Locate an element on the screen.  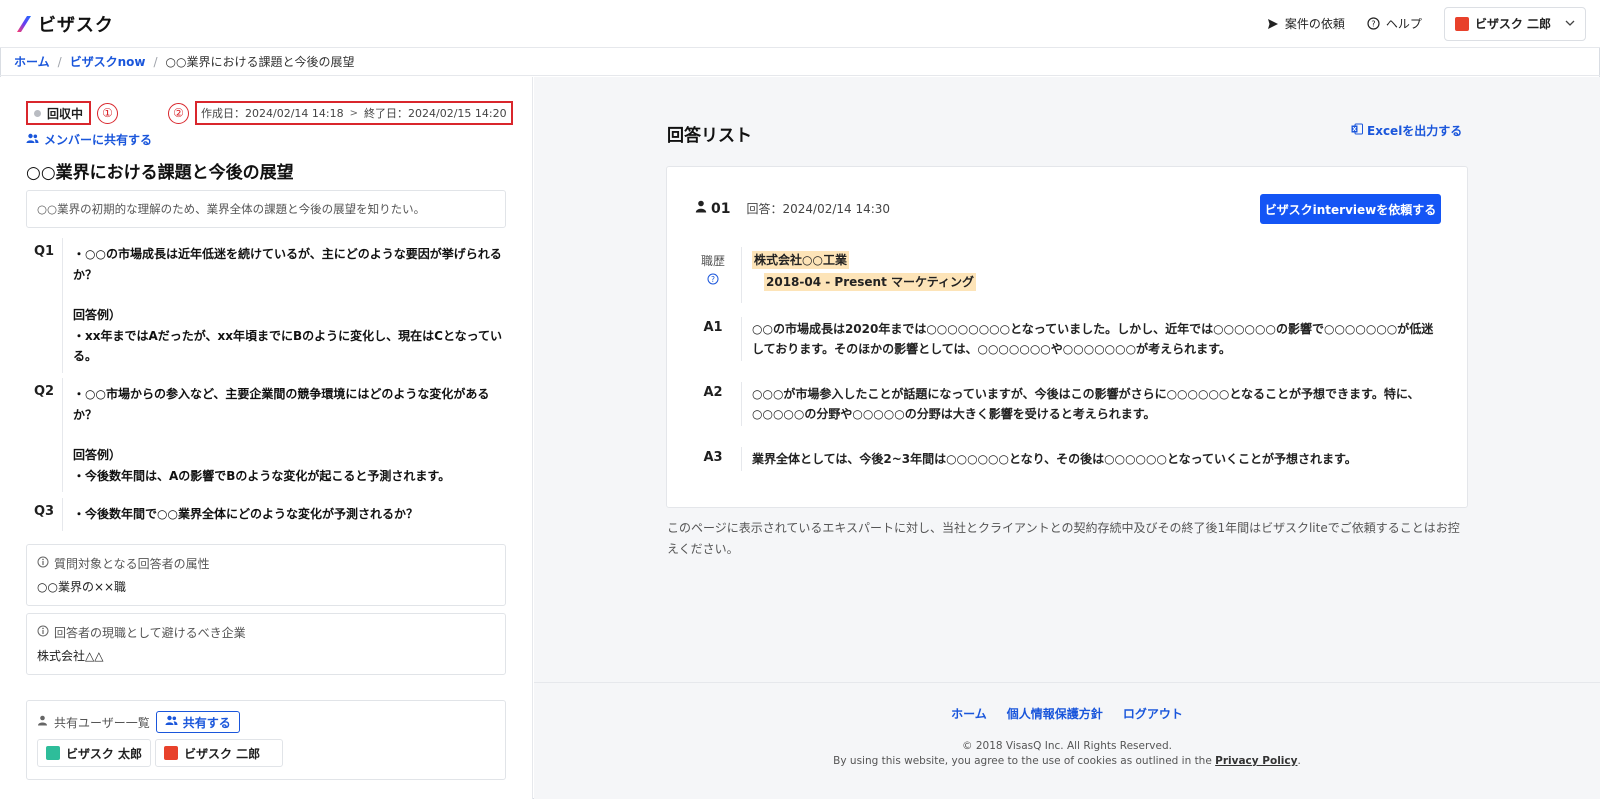
request-case-label: 案件の依頼 is located at coordinates (1314, 24).